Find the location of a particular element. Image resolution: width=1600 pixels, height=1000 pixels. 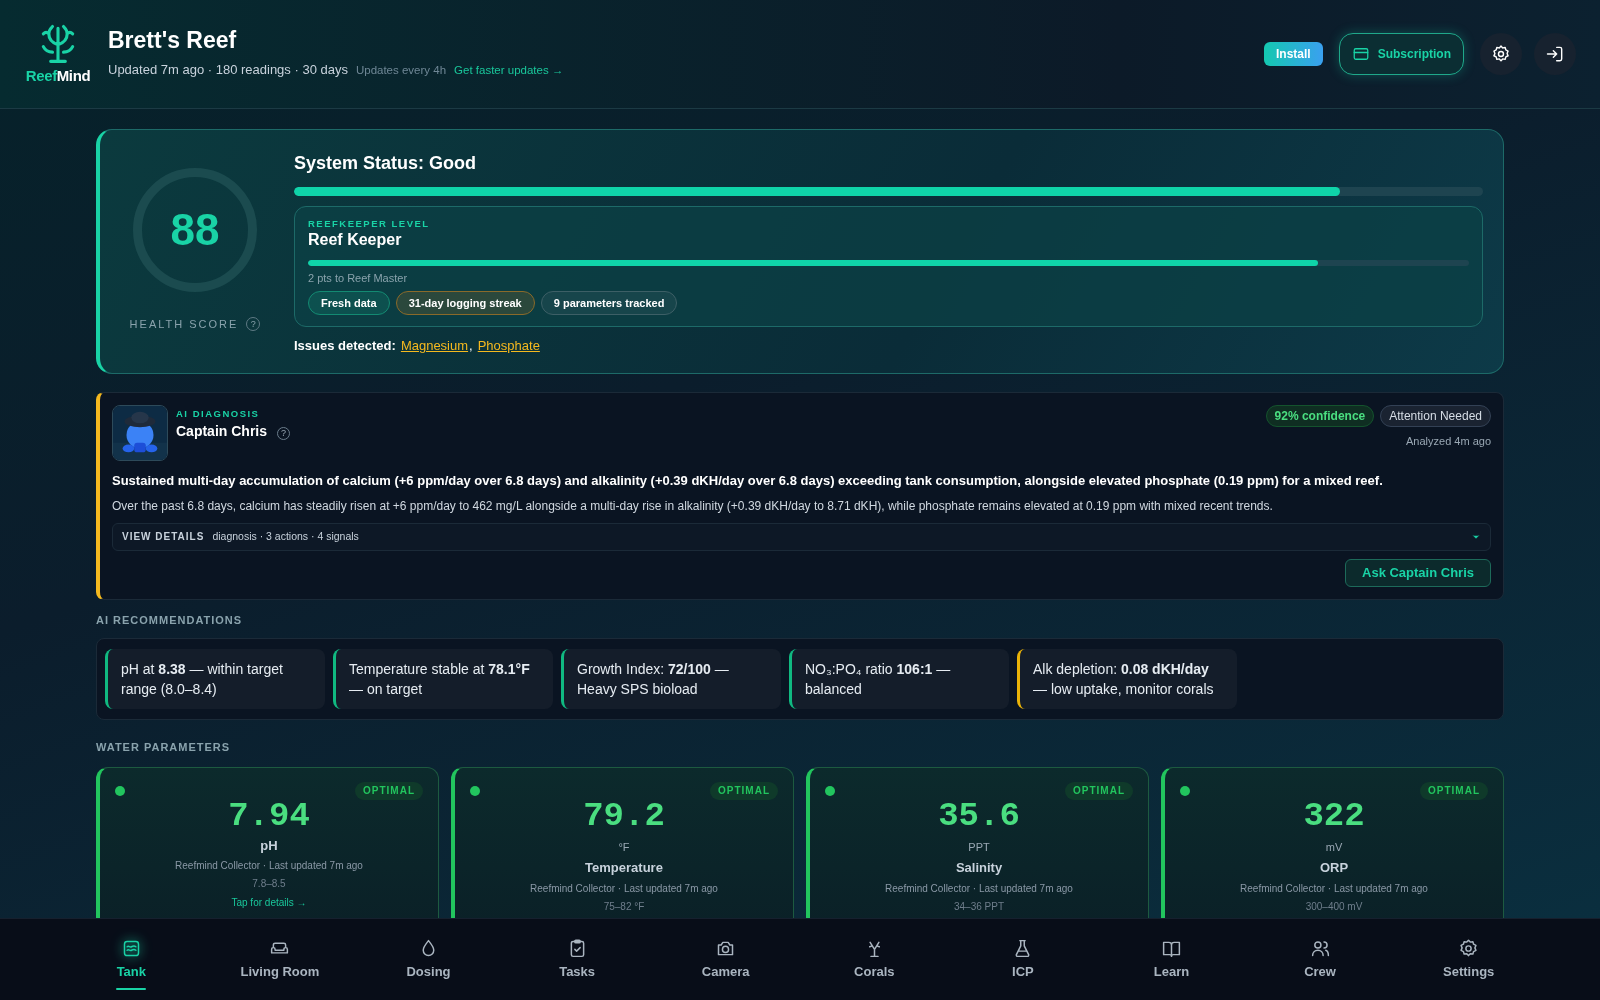

sign-in-button is located at coordinates (1555, 54).